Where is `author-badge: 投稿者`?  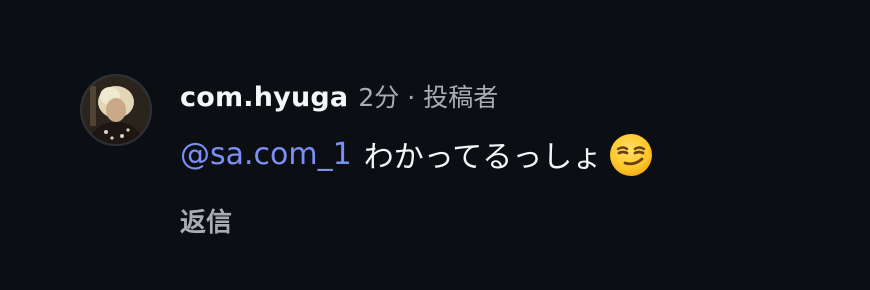 author-badge: 投稿者 is located at coordinates (461, 97).